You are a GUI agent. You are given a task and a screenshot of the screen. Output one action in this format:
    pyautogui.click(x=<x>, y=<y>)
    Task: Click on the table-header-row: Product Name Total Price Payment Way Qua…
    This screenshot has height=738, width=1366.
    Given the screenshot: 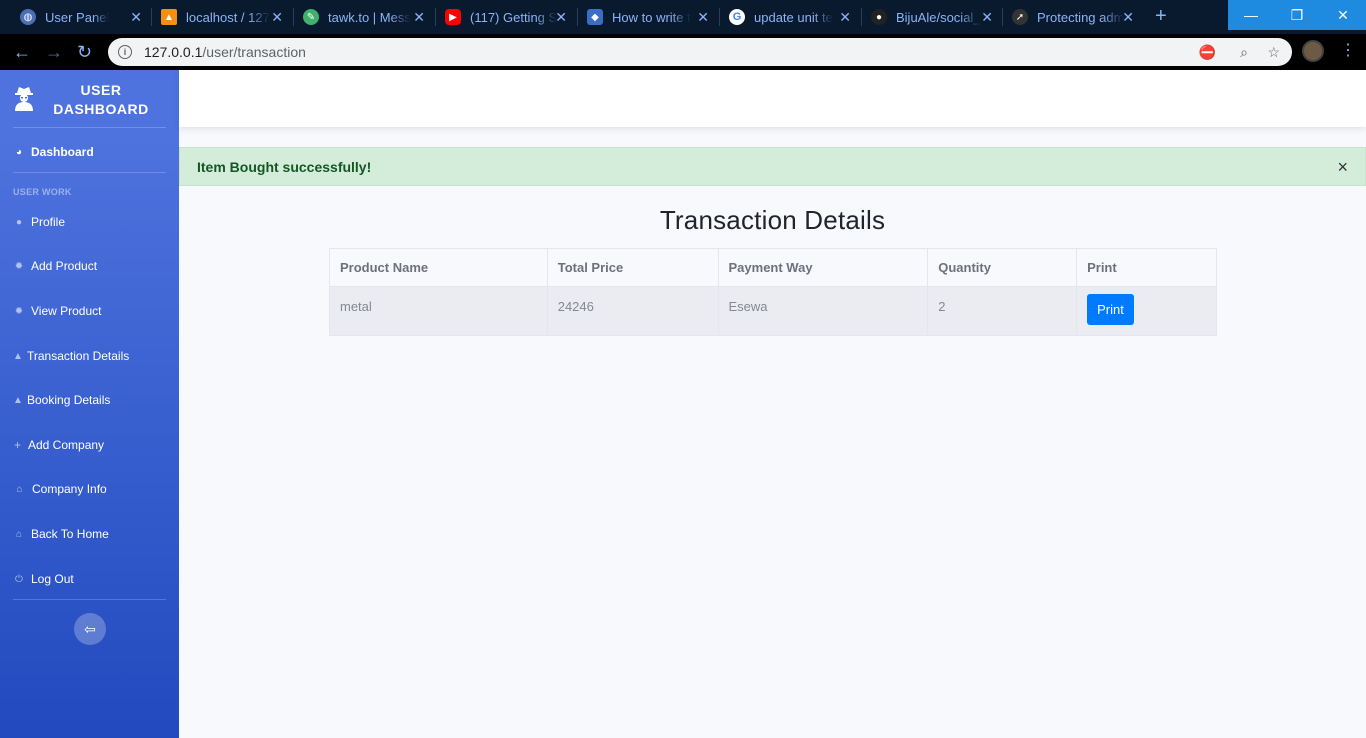 What is the action you would take?
    pyautogui.click(x=773, y=267)
    